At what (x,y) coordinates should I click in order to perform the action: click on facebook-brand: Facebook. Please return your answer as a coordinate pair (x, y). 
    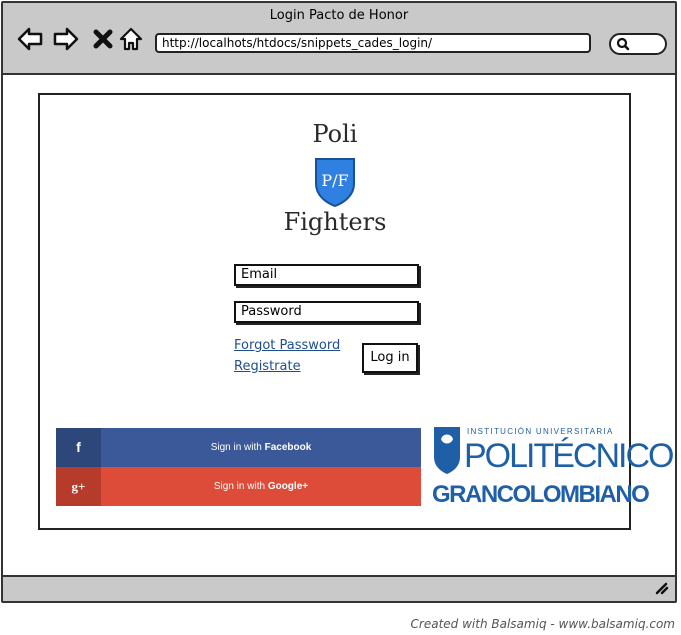
    Looking at the image, I should click on (288, 447).